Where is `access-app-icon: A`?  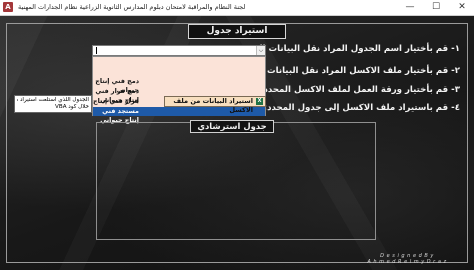
access-app-icon: A is located at coordinates (8, 7).